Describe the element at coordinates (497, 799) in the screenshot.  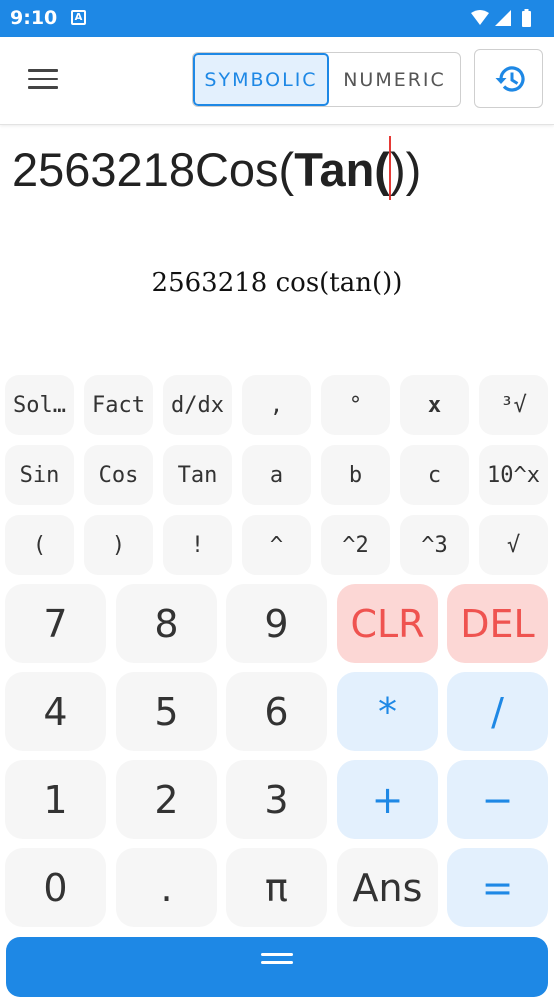
I see `subtract-button: −` at that location.